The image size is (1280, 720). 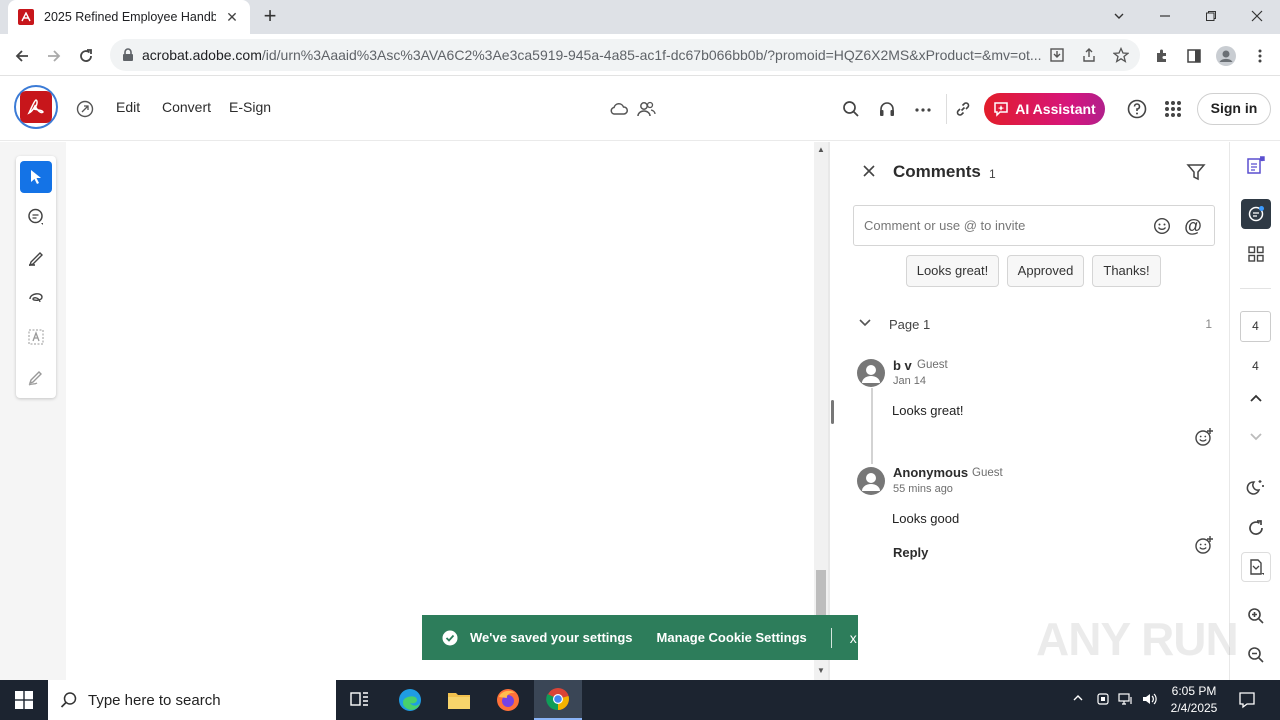 I want to click on reload-icon, so click(x=86, y=56).